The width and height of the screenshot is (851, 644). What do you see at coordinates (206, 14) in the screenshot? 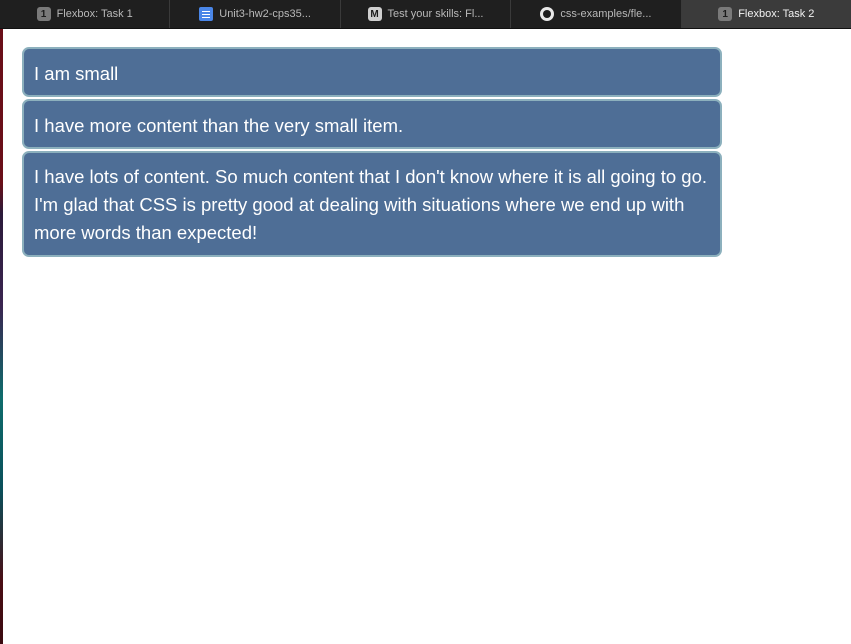
I see `google-docs-icon` at bounding box center [206, 14].